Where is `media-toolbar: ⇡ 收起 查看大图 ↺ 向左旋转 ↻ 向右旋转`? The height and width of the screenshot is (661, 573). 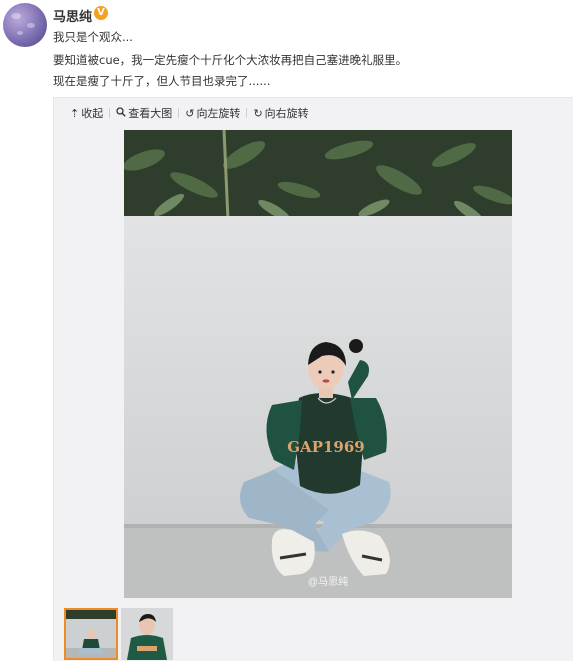
media-toolbar: ⇡ 收起 查看大图 ↺ 向左旋转 ↻ 向右旋转 is located at coordinates (189, 113).